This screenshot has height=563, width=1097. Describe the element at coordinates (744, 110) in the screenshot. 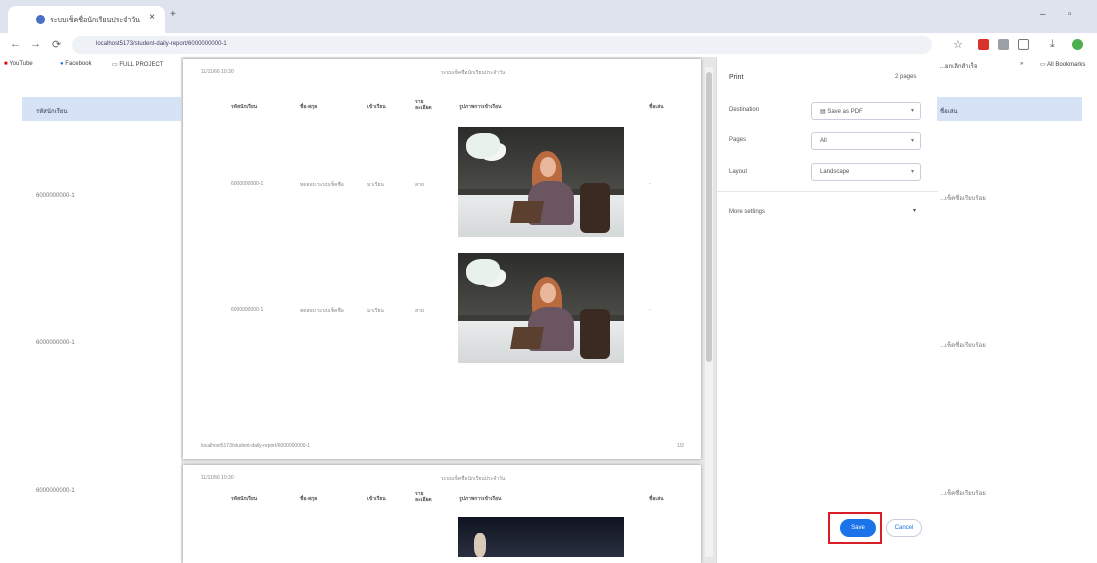

I see `destination-label: Destination` at that location.